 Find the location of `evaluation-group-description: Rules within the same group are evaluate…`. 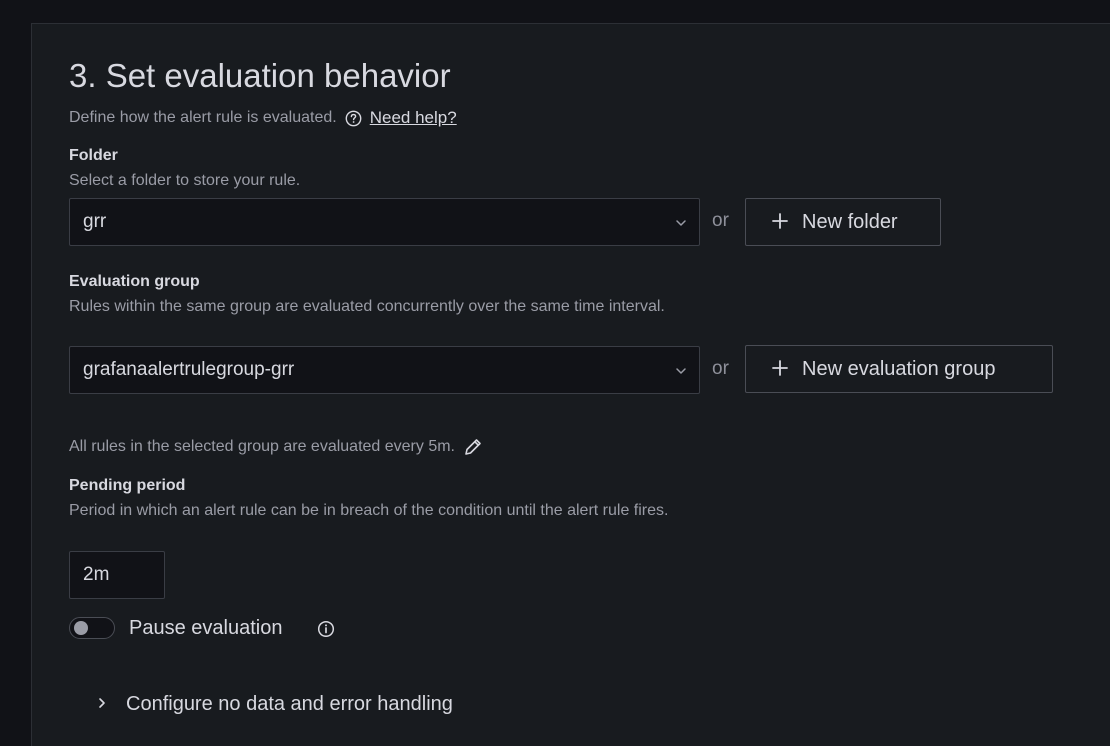

evaluation-group-description: Rules within the same group are evaluate… is located at coordinates (367, 306).